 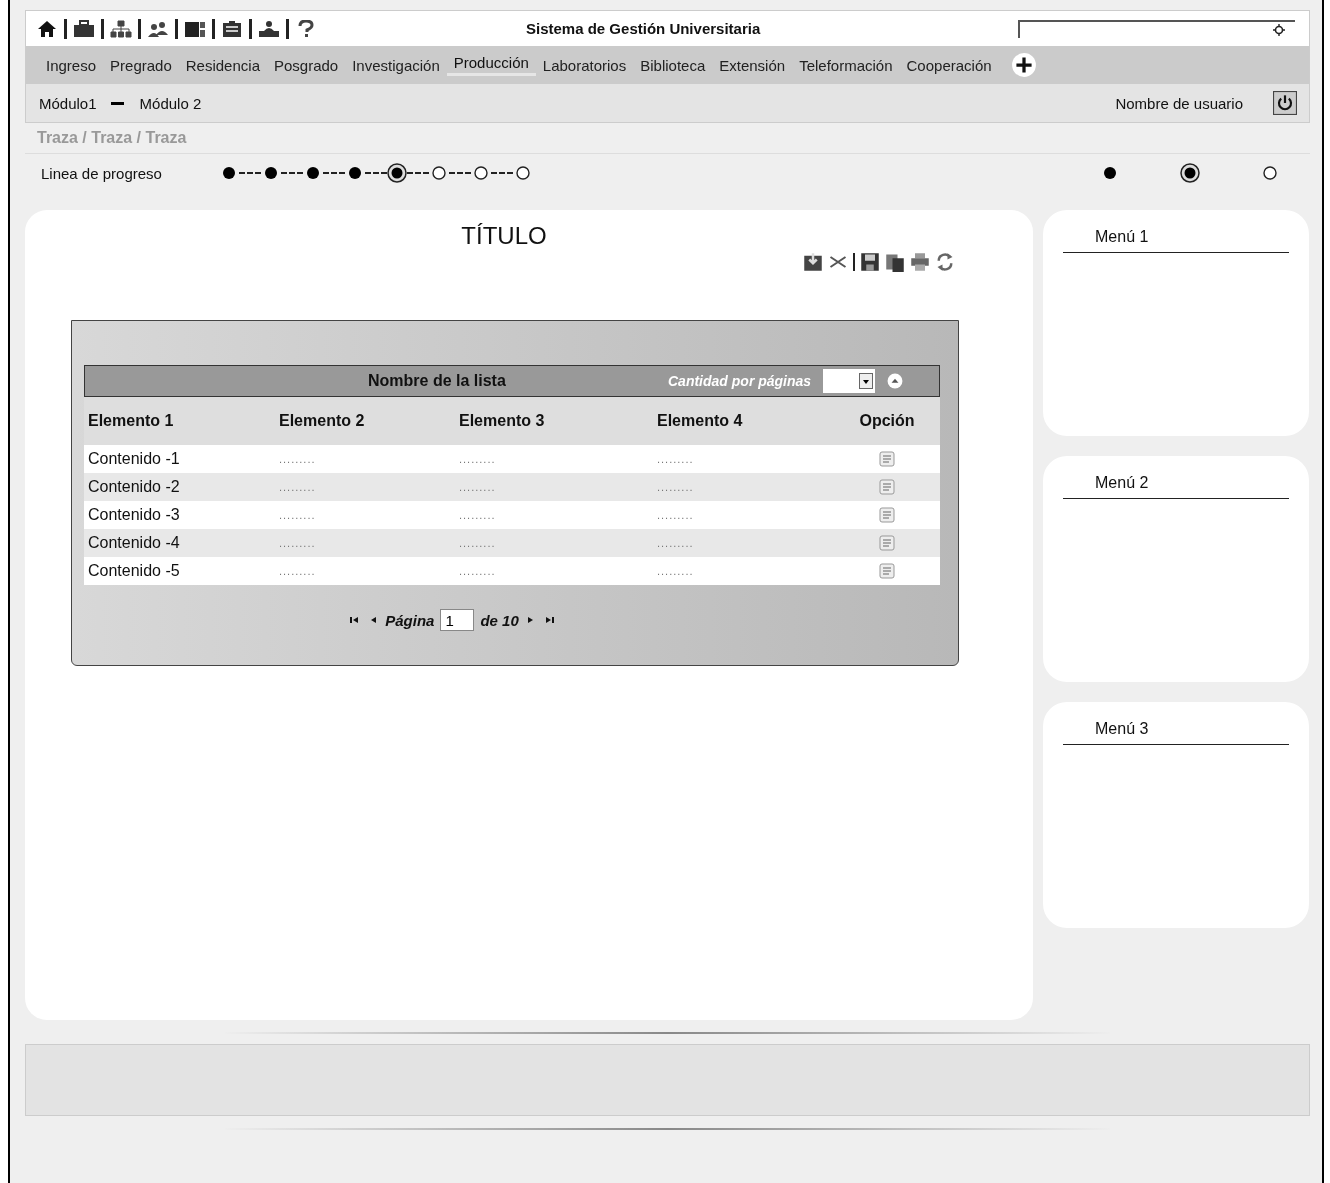 What do you see at coordinates (849, 381) in the screenshot?
I see `per-page-select` at bounding box center [849, 381].